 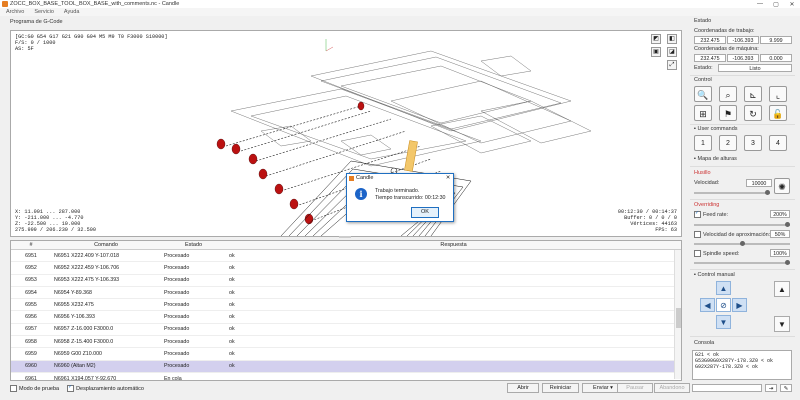 I want to click on spindle-speed-field: 10000, so click(x=759, y=183).